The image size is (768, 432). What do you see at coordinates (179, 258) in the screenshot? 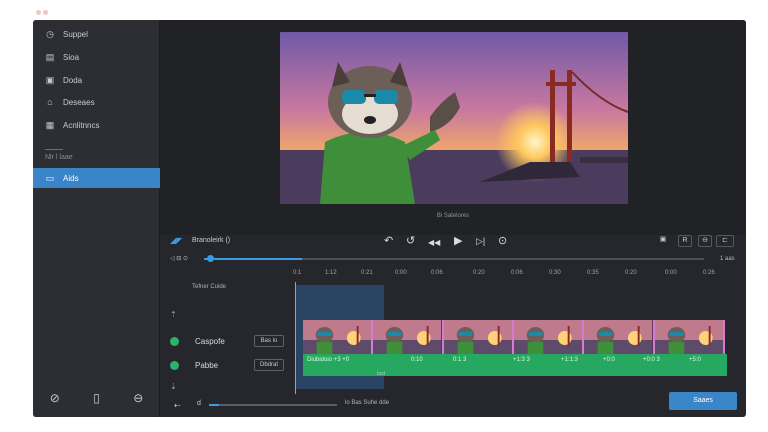
I see `volume-icon: ◁ ⊟ ⊙` at bounding box center [179, 258].